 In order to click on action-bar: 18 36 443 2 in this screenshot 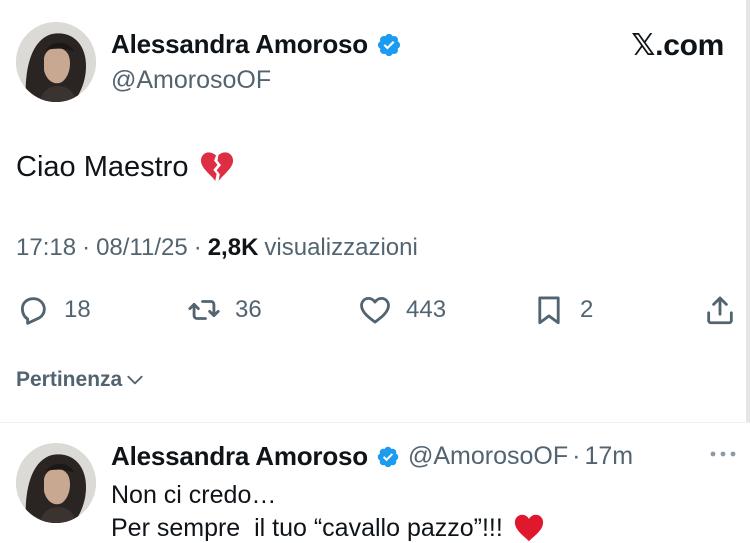, I will do `click(375, 310)`.